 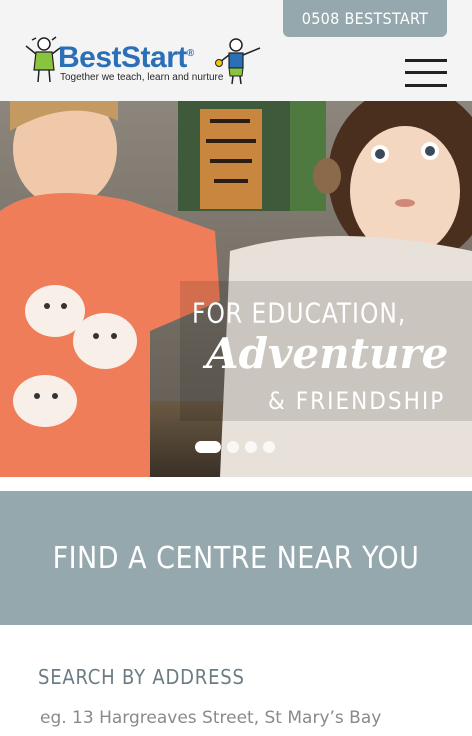 I want to click on carousel-pagination, so click(x=235, y=447).